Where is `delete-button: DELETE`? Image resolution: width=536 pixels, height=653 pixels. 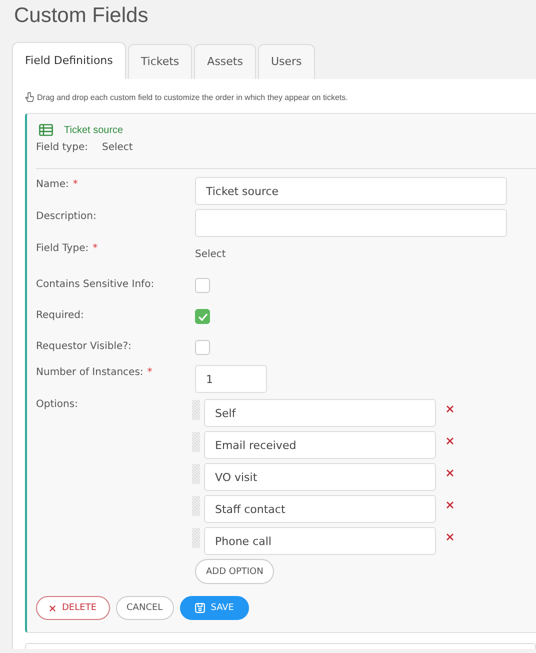 delete-button: DELETE is located at coordinates (73, 608).